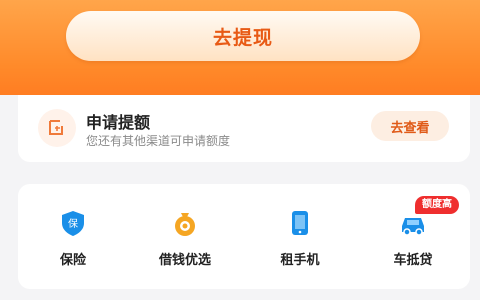  I want to click on service-rent-phone: 租手机, so click(300, 237).